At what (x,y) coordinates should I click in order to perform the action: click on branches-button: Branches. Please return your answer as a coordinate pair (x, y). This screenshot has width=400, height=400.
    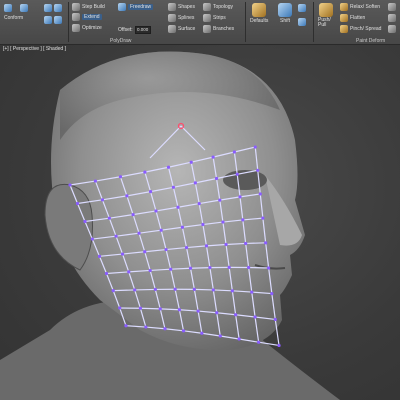
    Looking at the image, I should click on (218, 29).